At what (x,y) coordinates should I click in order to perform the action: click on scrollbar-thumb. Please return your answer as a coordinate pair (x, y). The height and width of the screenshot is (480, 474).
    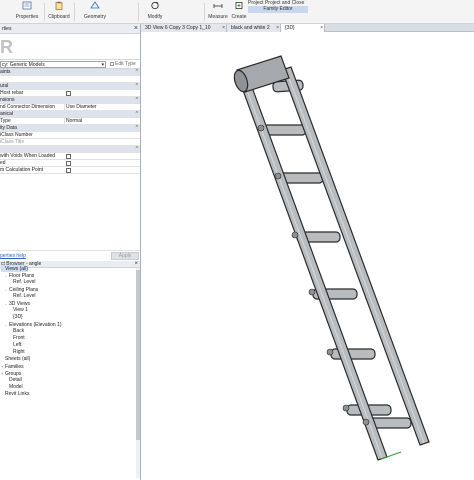
    Looking at the image, I should click on (138, 355).